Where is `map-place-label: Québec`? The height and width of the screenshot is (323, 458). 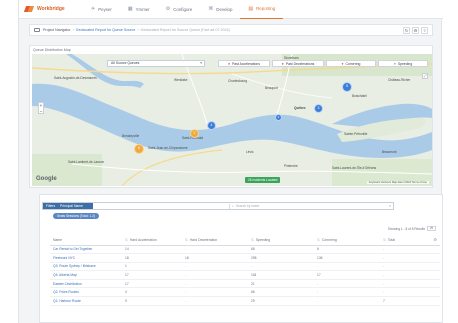 map-place-label: Québec is located at coordinates (300, 108).